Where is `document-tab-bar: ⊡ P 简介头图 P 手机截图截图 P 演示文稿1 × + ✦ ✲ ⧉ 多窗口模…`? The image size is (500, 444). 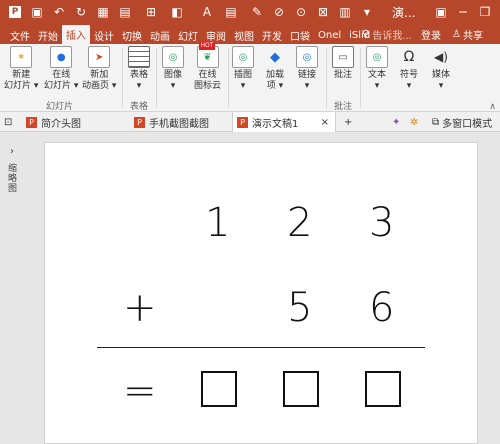
document-tab-bar: ⊡ P 简介头图 P 手机截图截图 P 演示文稿1 × + ✦ ✲ ⧉ 多窗口模… is located at coordinates (250, 122).